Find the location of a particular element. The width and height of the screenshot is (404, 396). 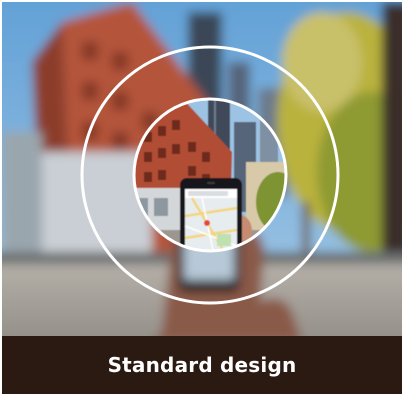

caption-label: Standard design is located at coordinates (202, 365).